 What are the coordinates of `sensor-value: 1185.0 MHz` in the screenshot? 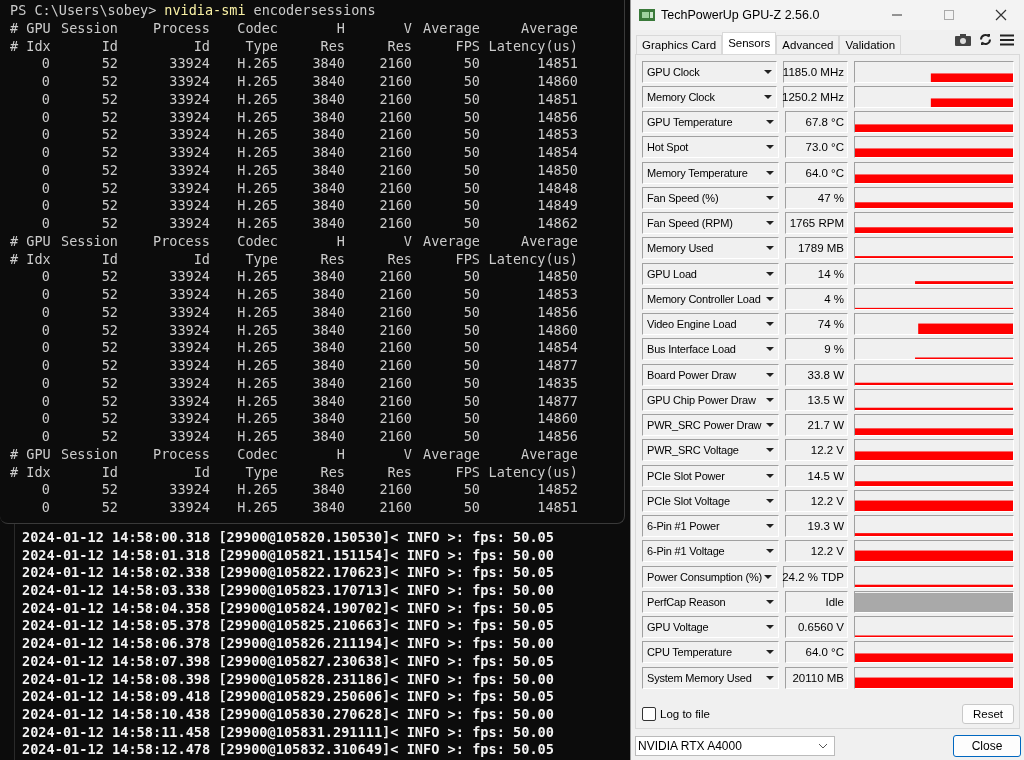 It's located at (815, 71).